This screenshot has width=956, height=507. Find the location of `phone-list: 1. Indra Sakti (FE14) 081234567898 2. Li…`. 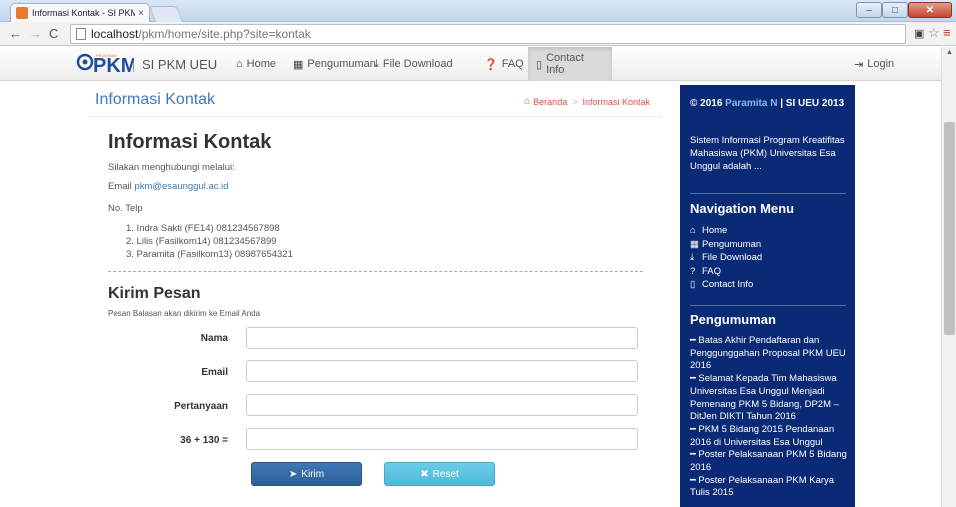

phone-list: 1. Indra Sakti (FE14) 081234567898 2. Li… is located at coordinates (209, 241).